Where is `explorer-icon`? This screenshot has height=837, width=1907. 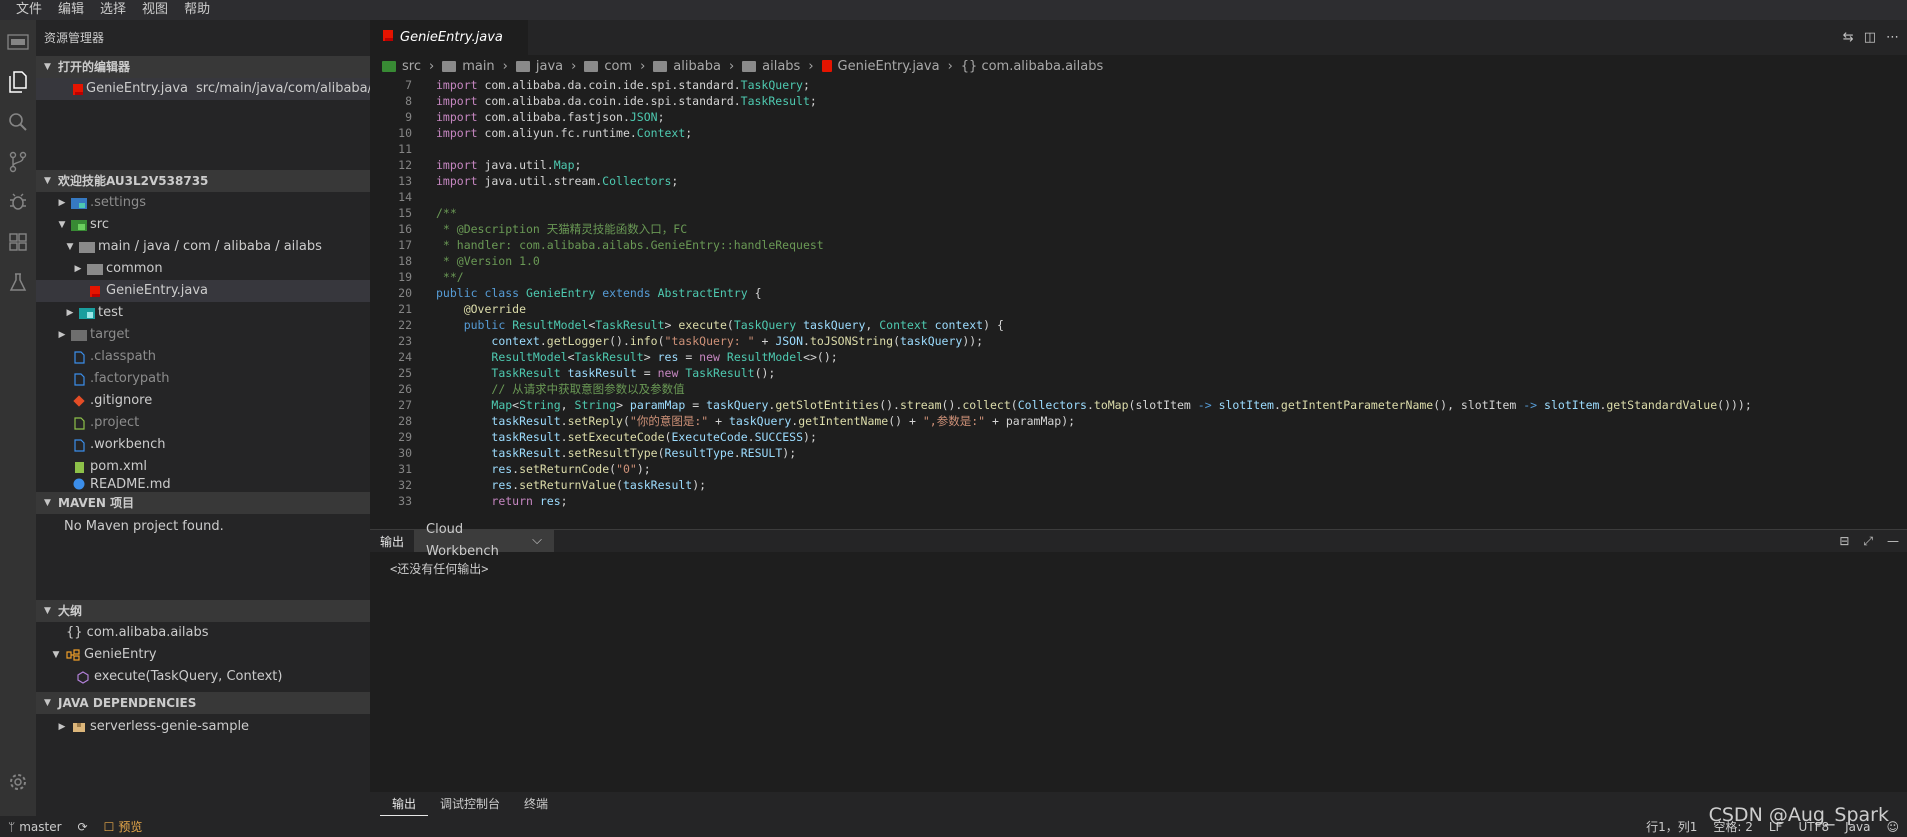 explorer-icon is located at coordinates (18, 82).